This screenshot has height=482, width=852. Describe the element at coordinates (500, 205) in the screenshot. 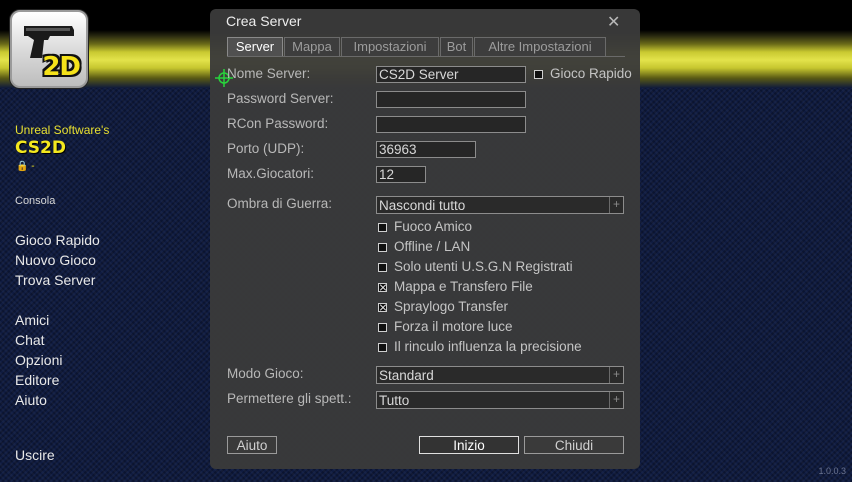

I see `fog-of-war-select: Nascondi tutto +` at that location.